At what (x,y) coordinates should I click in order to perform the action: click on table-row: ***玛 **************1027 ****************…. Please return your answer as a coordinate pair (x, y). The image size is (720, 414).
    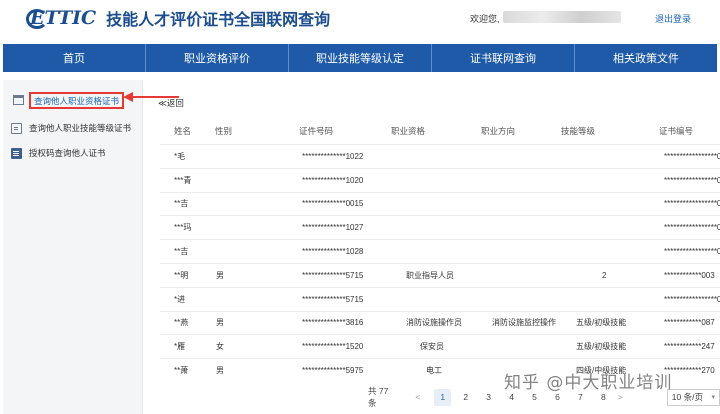
    Looking at the image, I should click on (440, 227).